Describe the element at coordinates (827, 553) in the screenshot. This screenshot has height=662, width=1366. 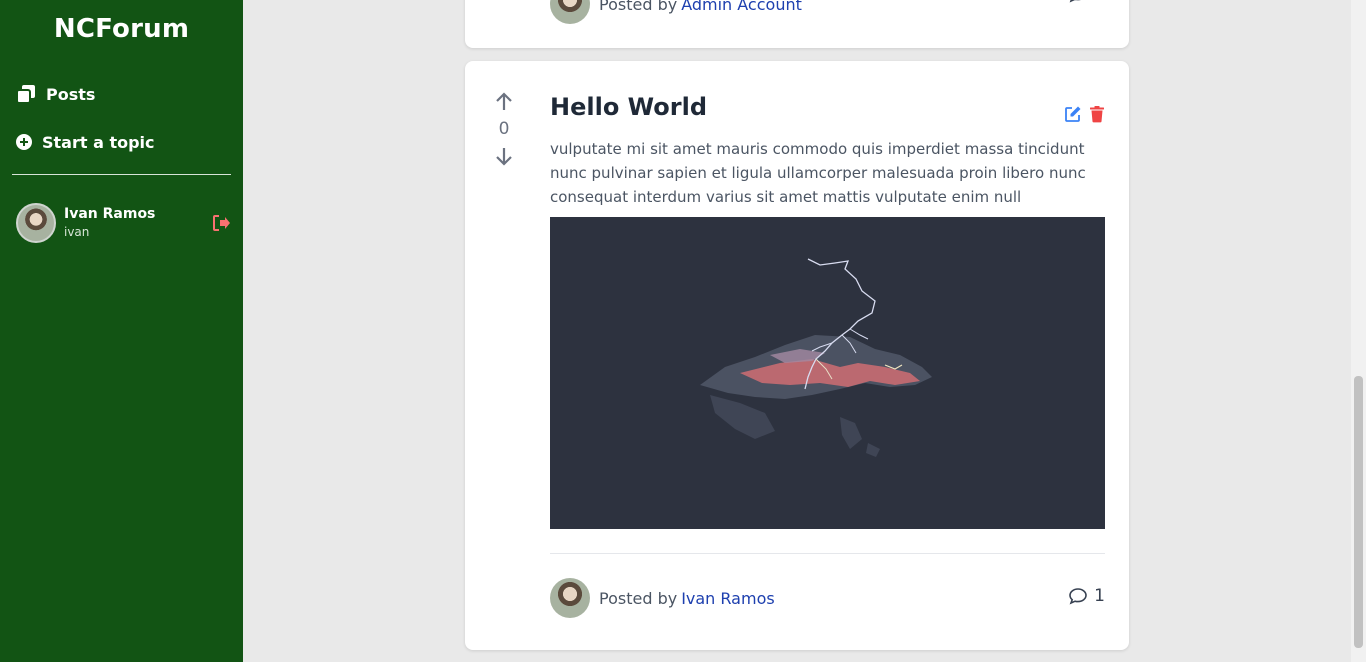
I see `post-divider` at that location.